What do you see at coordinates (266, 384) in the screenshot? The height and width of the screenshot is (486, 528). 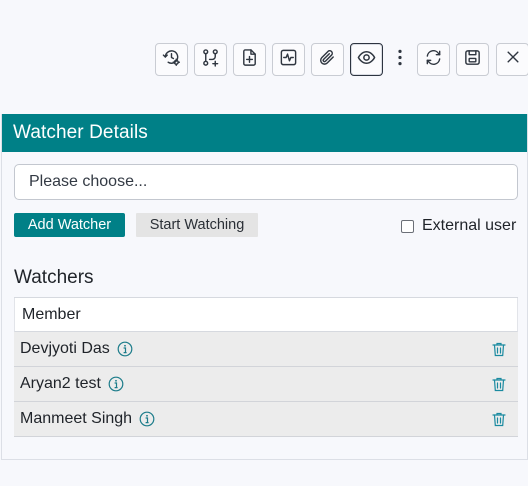 I see `table-row: Aryan2 test` at bounding box center [266, 384].